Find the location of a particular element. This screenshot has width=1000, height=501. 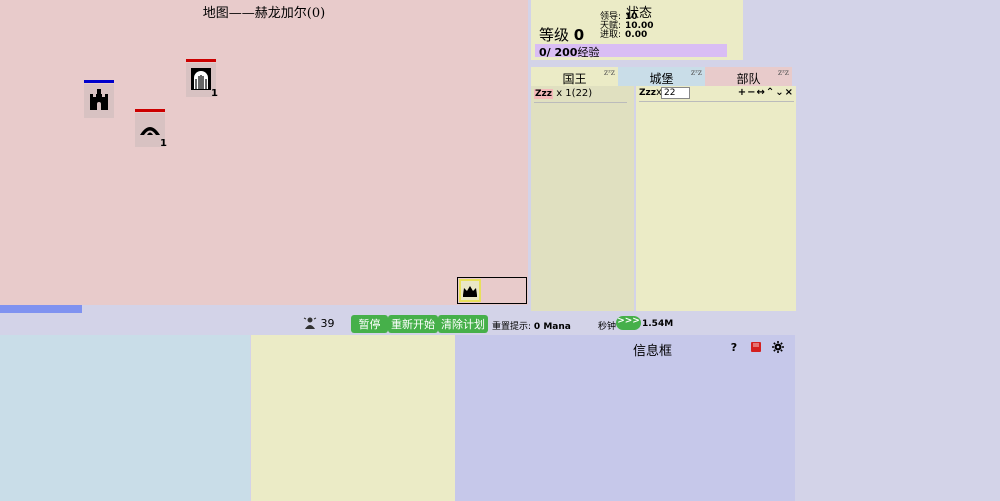

level-value: 0 is located at coordinates (579, 35).